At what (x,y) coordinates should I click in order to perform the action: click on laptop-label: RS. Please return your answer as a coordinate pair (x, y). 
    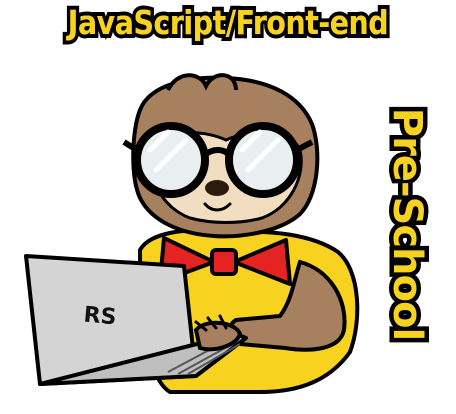
    Looking at the image, I should click on (100, 316).